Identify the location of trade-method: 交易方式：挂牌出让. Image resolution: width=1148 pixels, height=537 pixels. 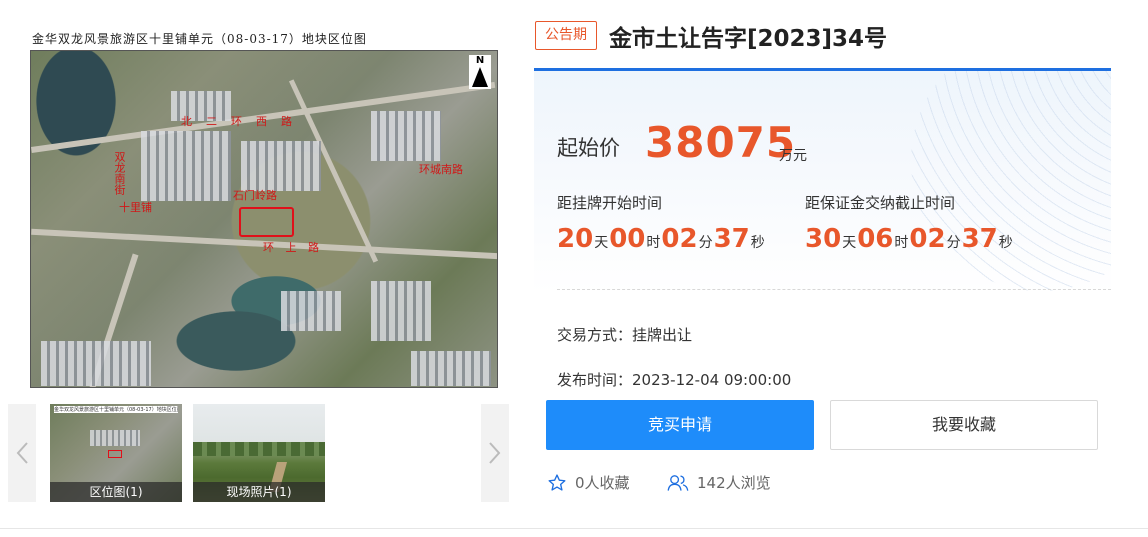
(625, 335).